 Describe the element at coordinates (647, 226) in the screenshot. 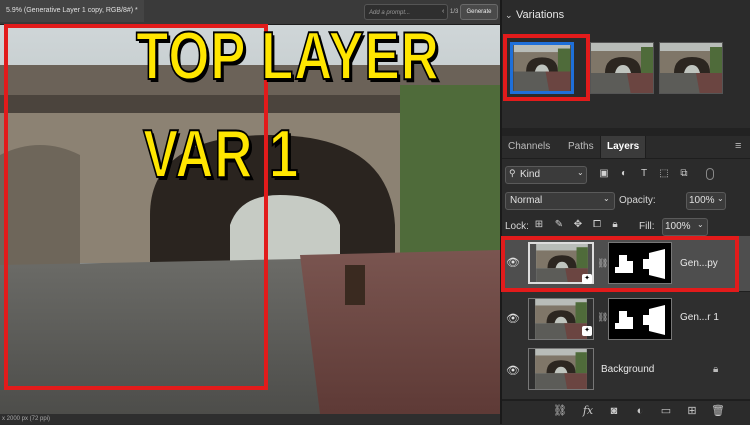

I see `fill-label: Fill:` at that location.